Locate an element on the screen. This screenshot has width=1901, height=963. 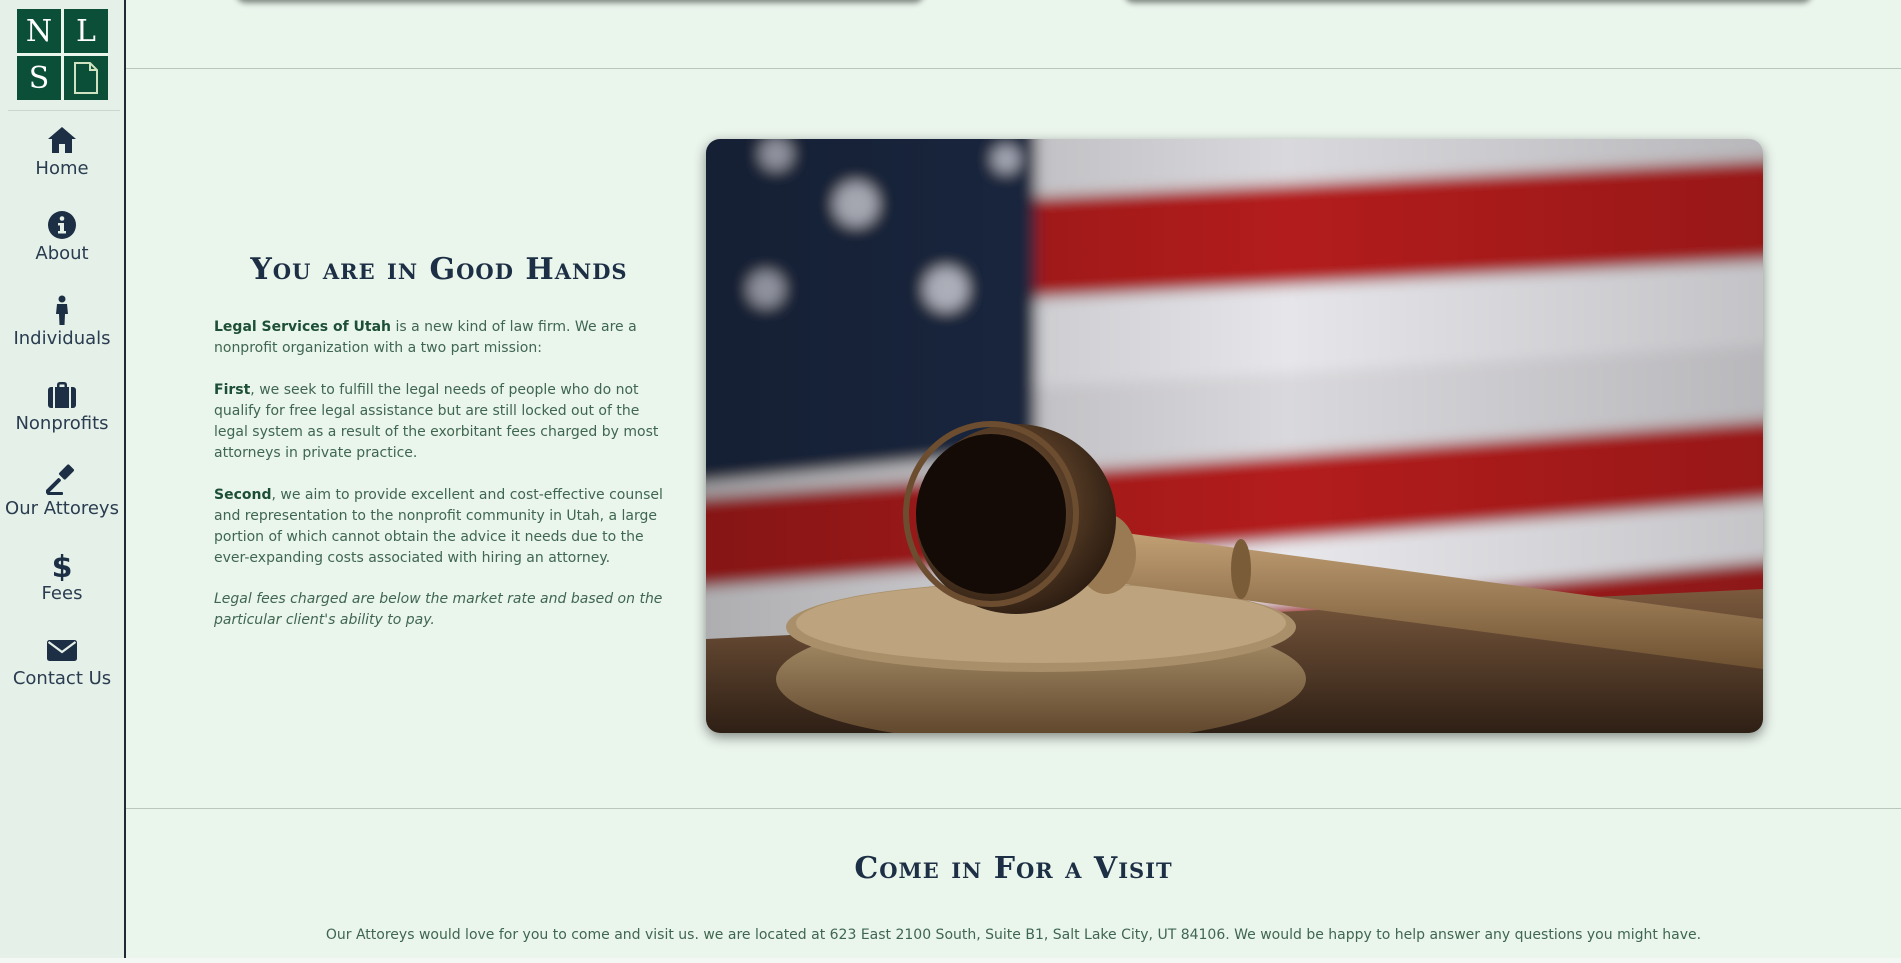
logo-letter-n: N is located at coordinates (39, 31).